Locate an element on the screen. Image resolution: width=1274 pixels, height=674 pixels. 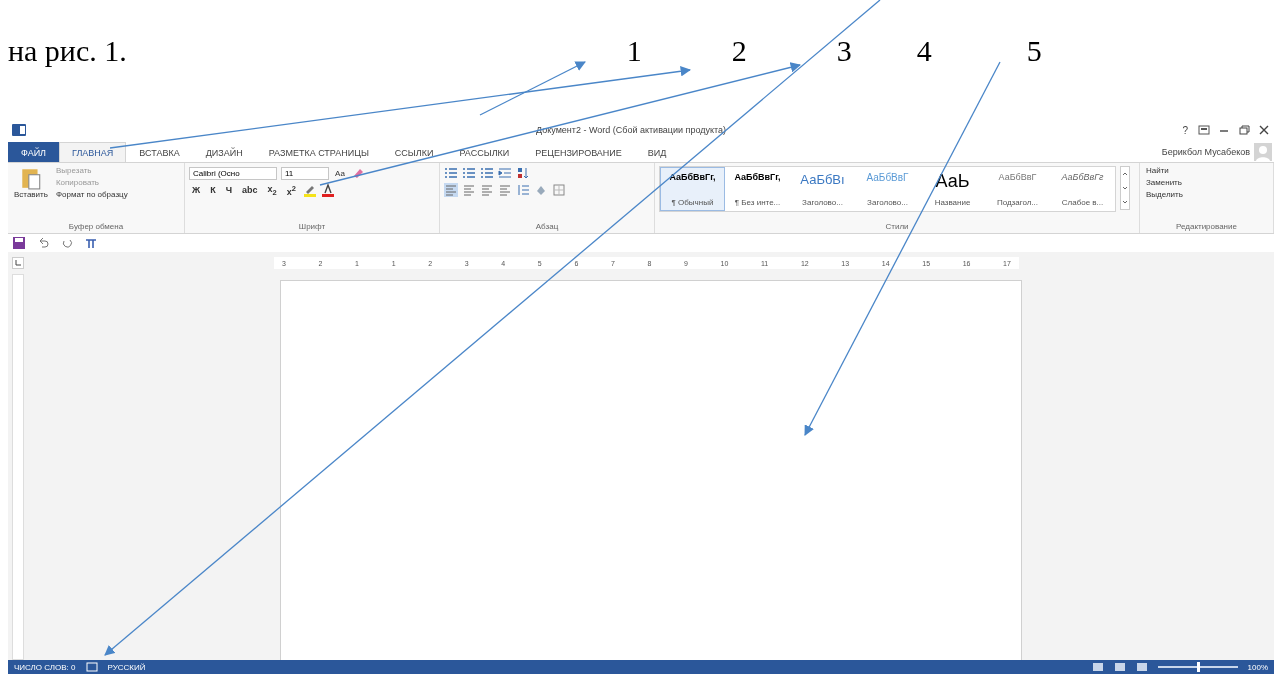
replace-button: Заменить is located at coordinates (1206, 182).